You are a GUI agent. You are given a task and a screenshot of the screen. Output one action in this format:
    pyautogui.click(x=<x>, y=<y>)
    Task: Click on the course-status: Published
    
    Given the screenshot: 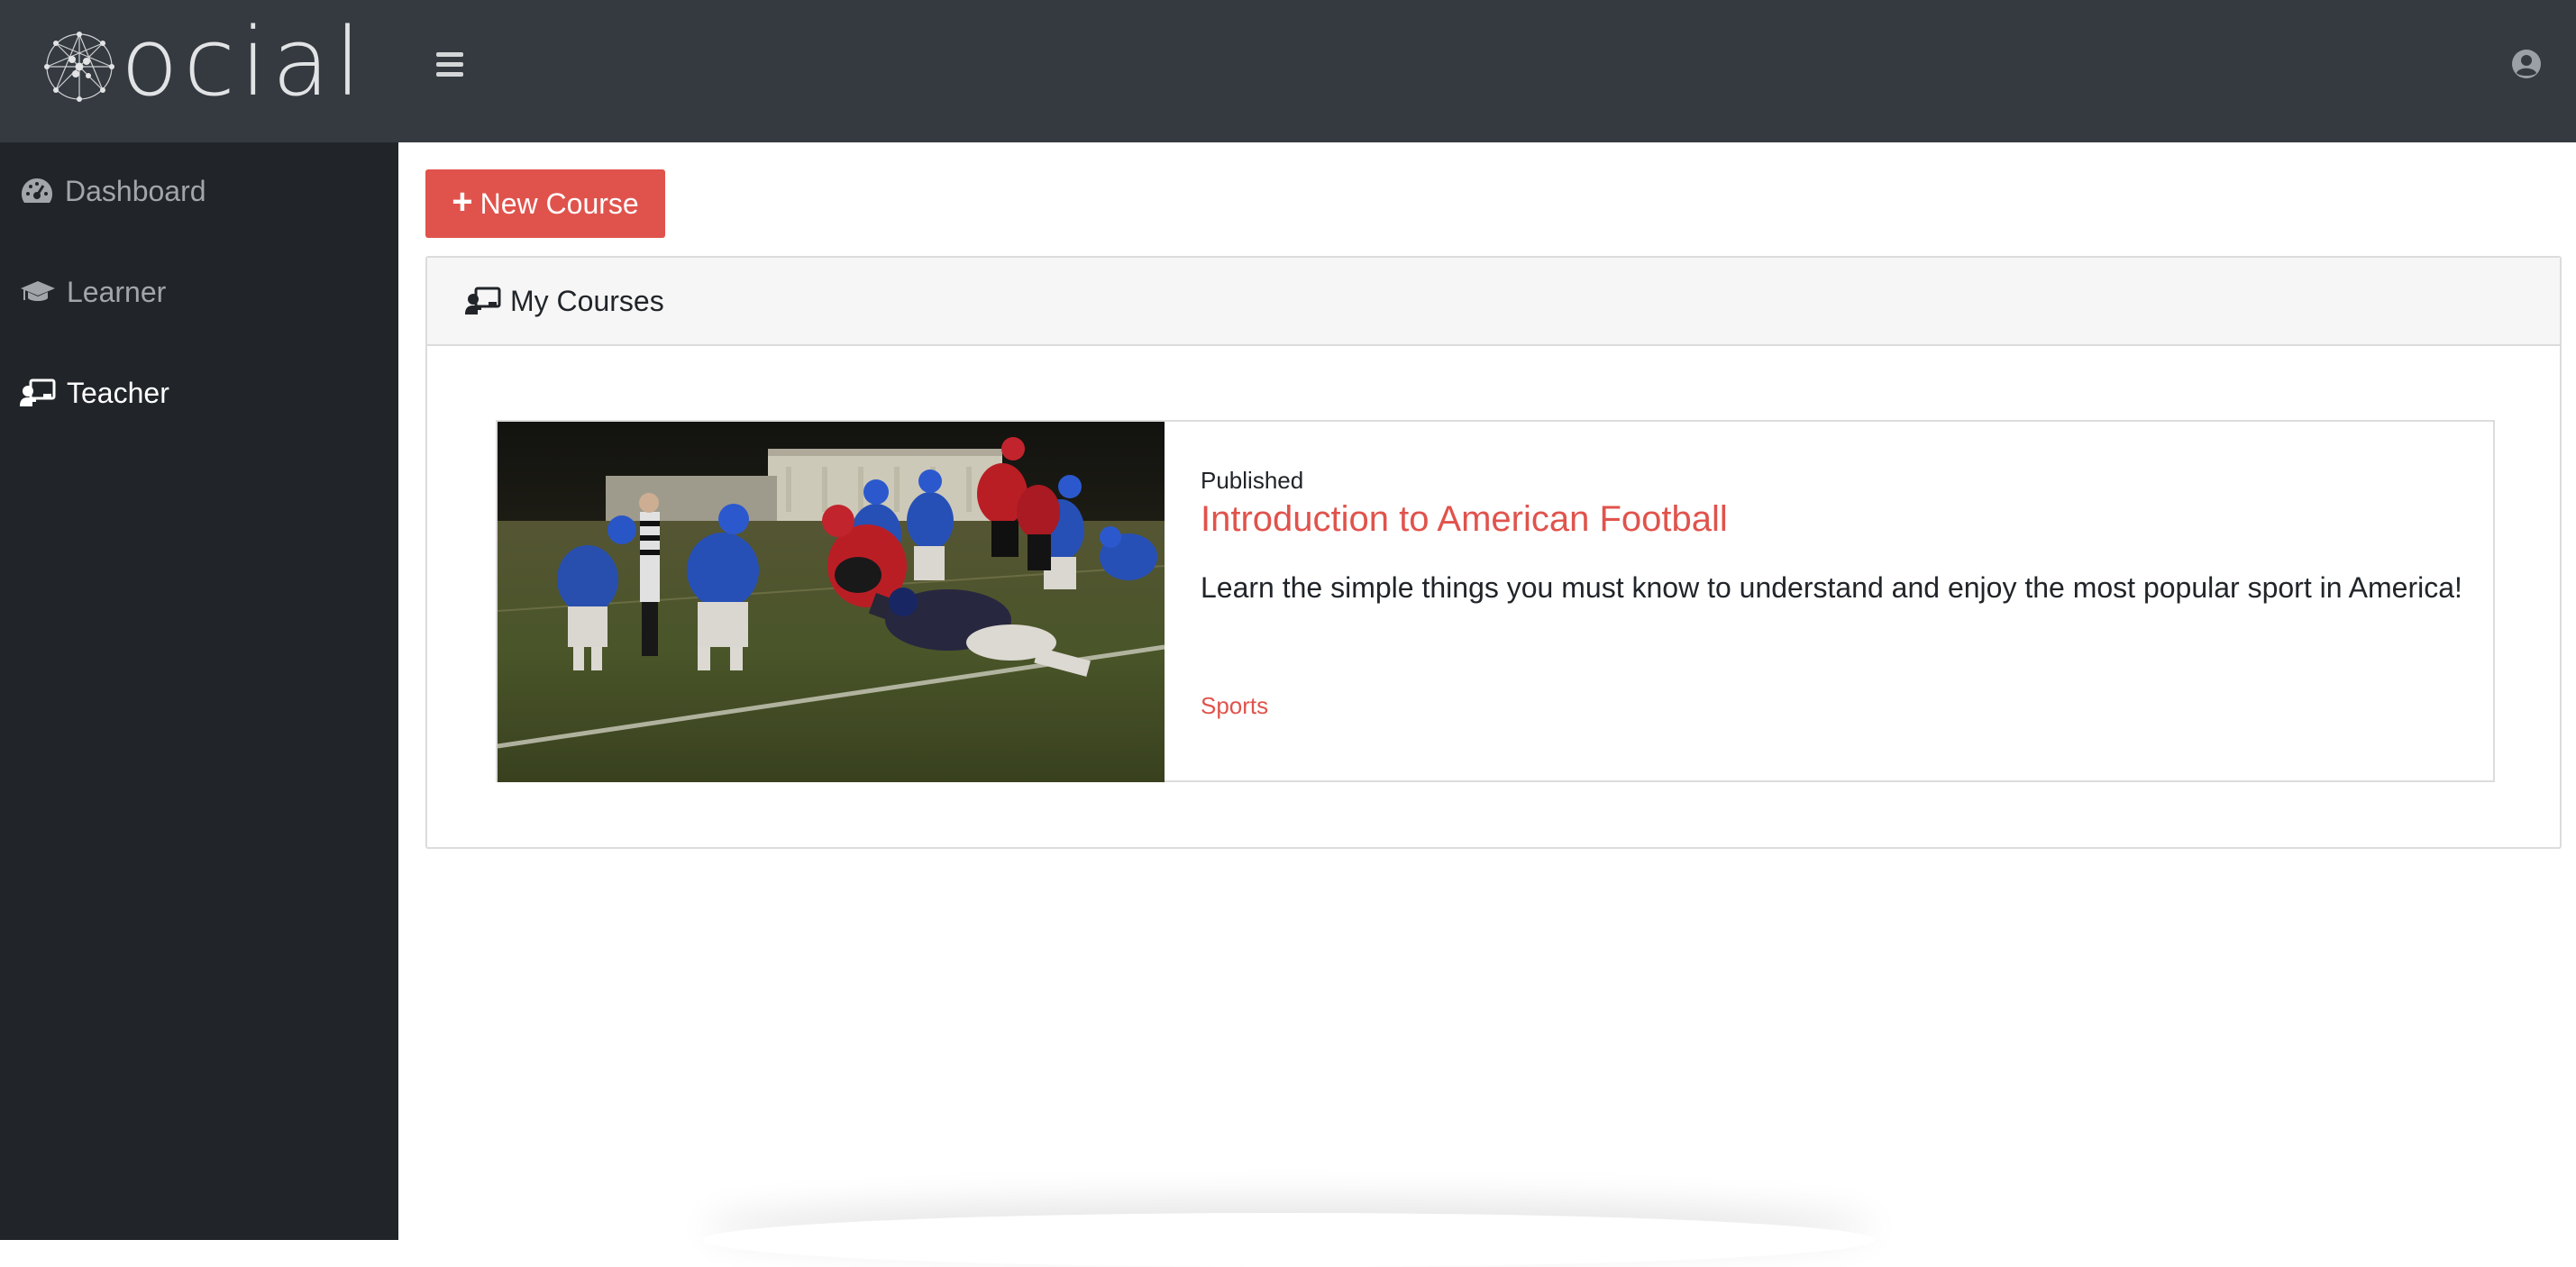 What is the action you would take?
    pyautogui.click(x=1252, y=481)
    